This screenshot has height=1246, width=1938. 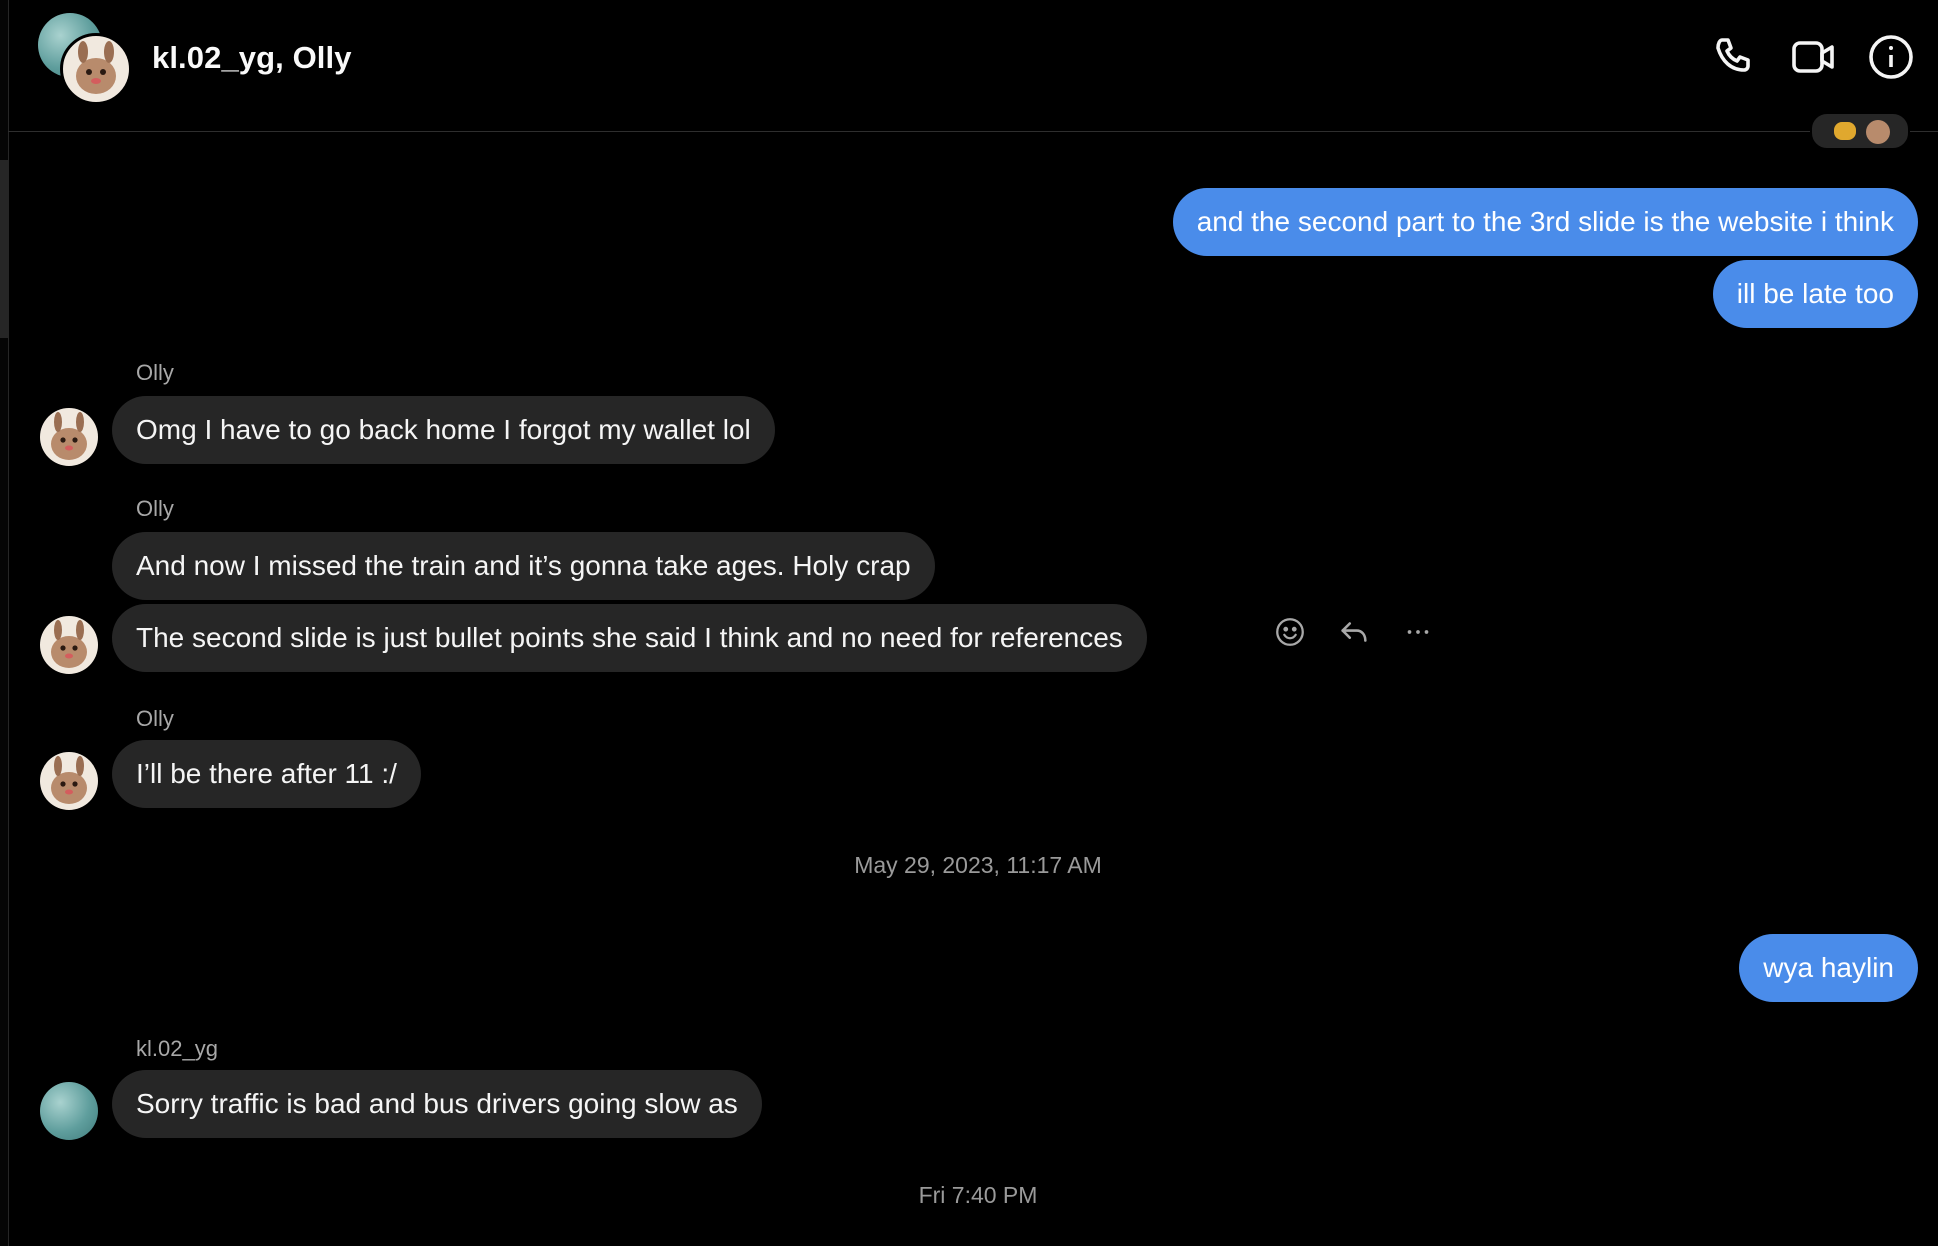 I want to click on react-emoji-icon, so click(x=1290, y=632).